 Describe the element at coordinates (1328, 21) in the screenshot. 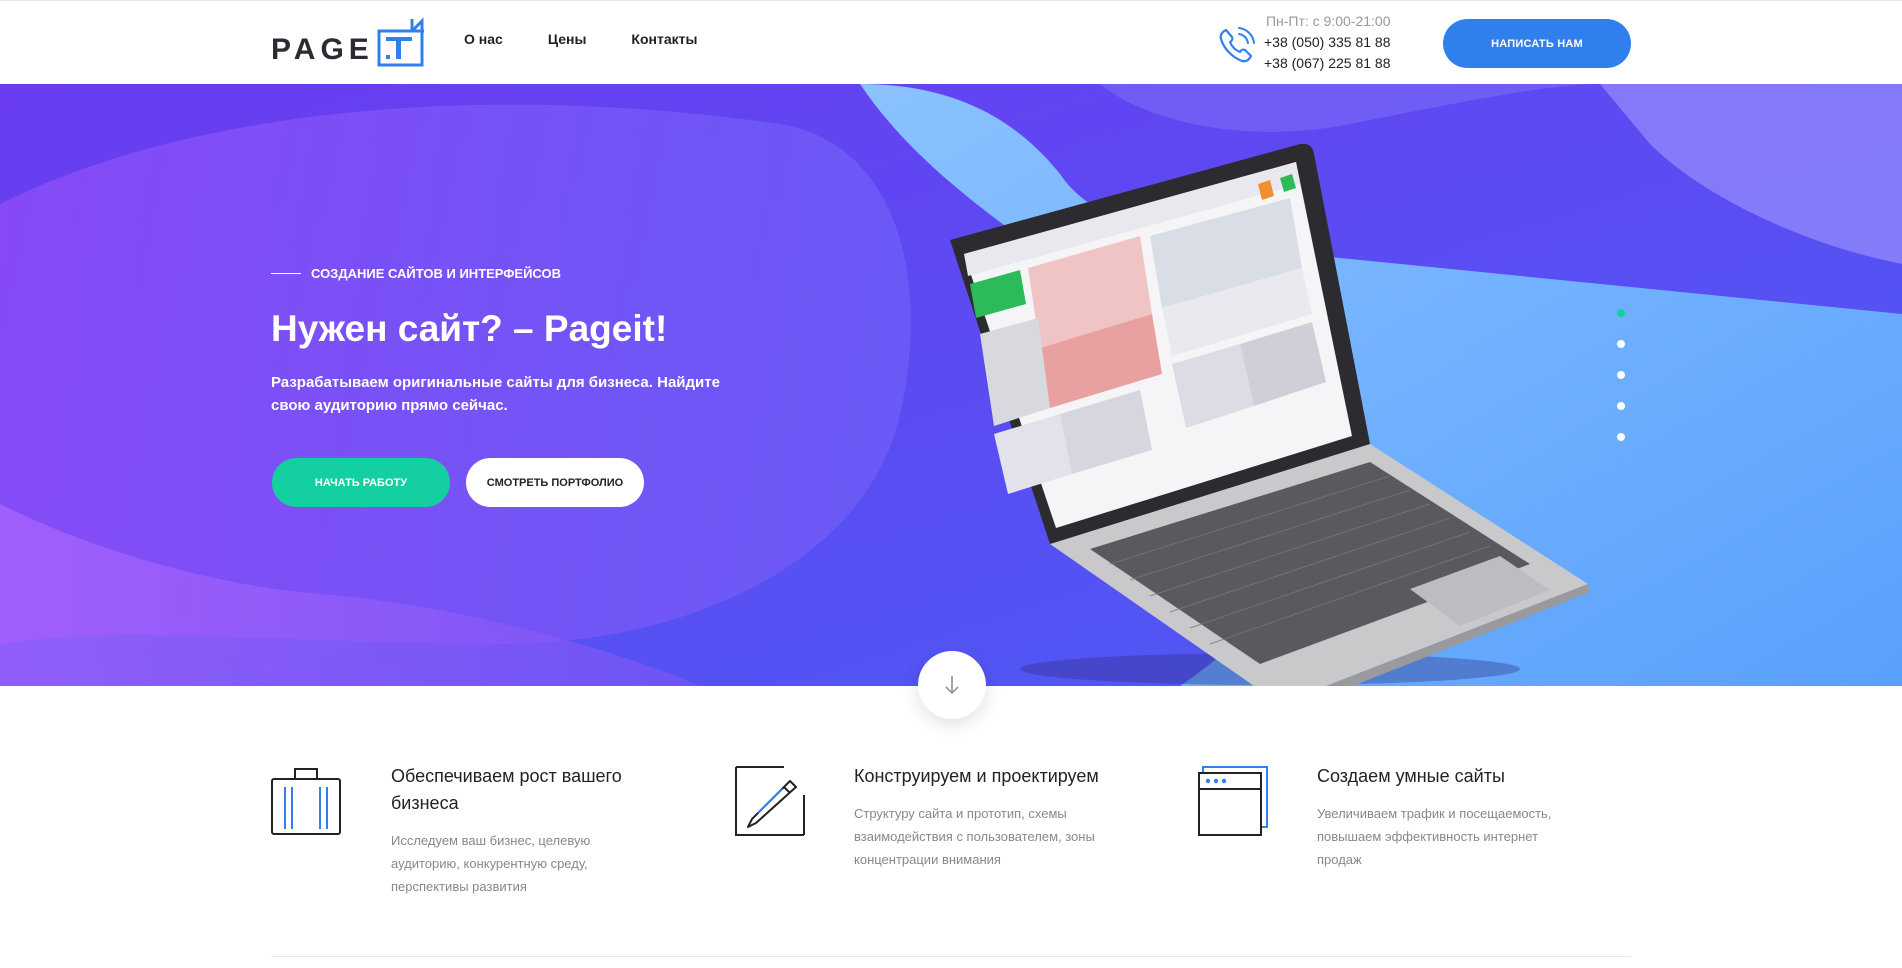

I see `working-hours: Пн-Пт: с 9:00-21:00` at that location.